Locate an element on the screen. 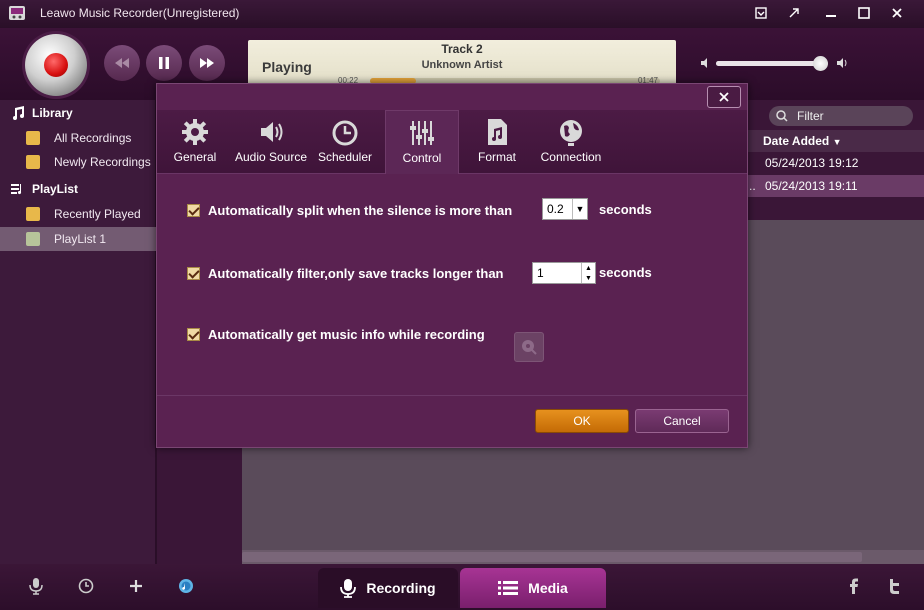  tab-audio-source: Audio Source is located at coordinates (271, 142).